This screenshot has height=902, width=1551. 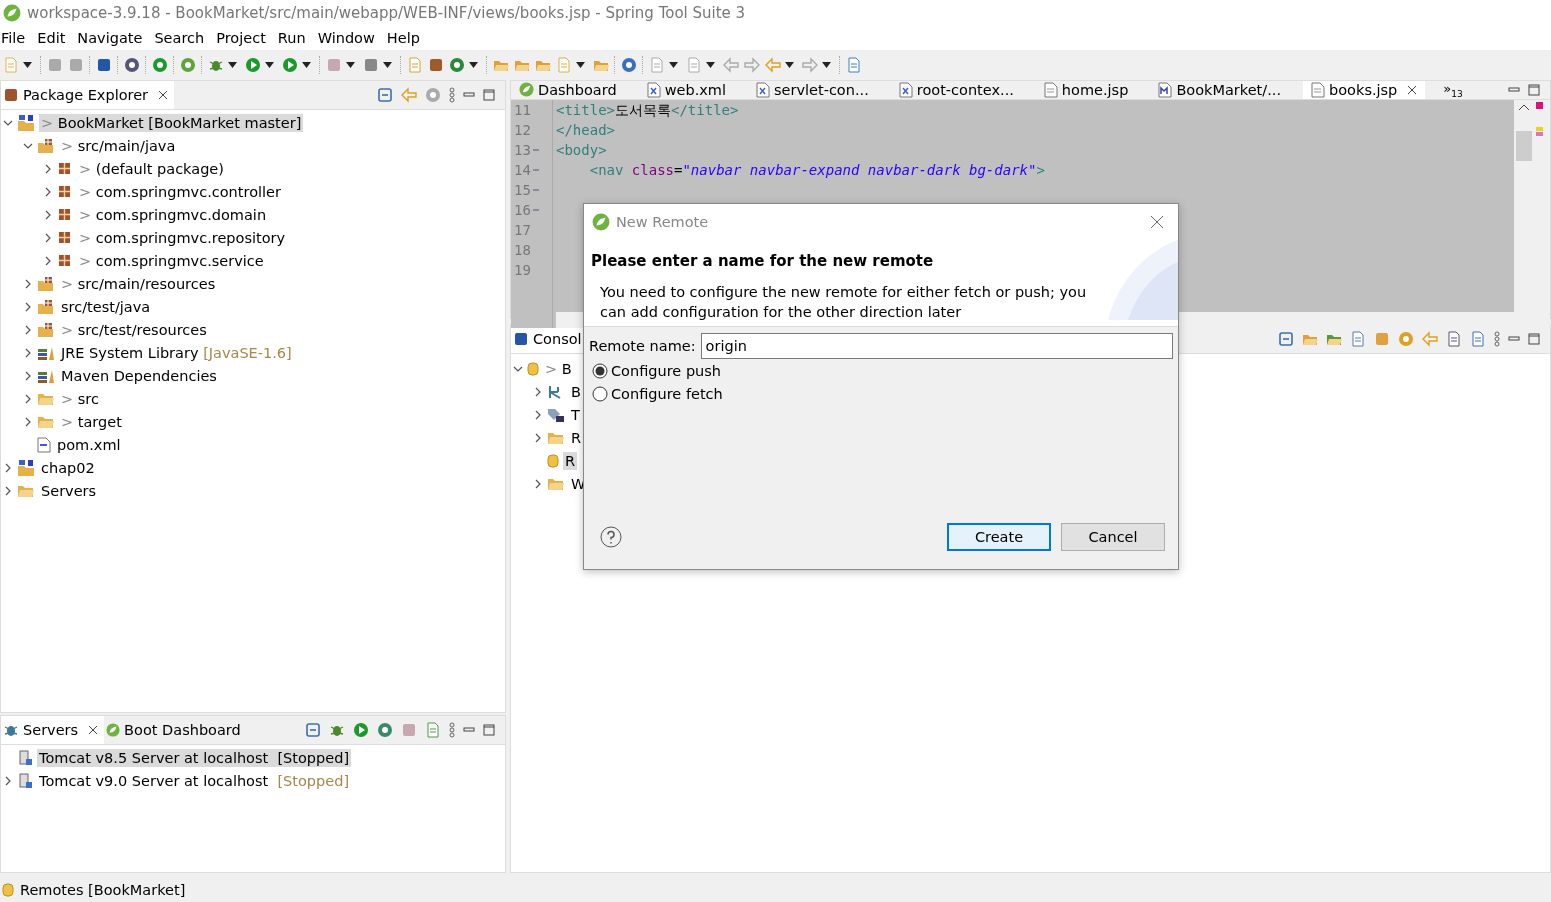 What do you see at coordinates (194, 780) in the screenshot?
I see `server-item: Tomcat v9.0 Server at localhost [Stopped]` at bounding box center [194, 780].